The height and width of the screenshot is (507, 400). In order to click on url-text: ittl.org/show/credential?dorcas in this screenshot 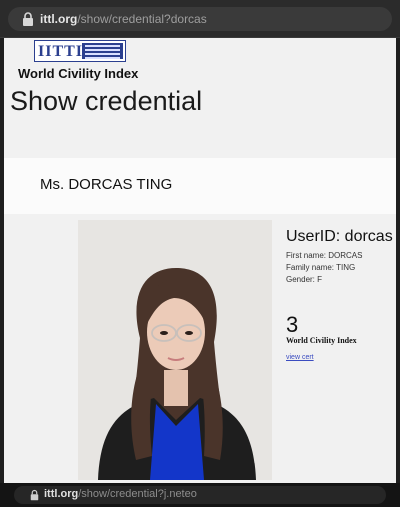, I will do `click(123, 19)`.